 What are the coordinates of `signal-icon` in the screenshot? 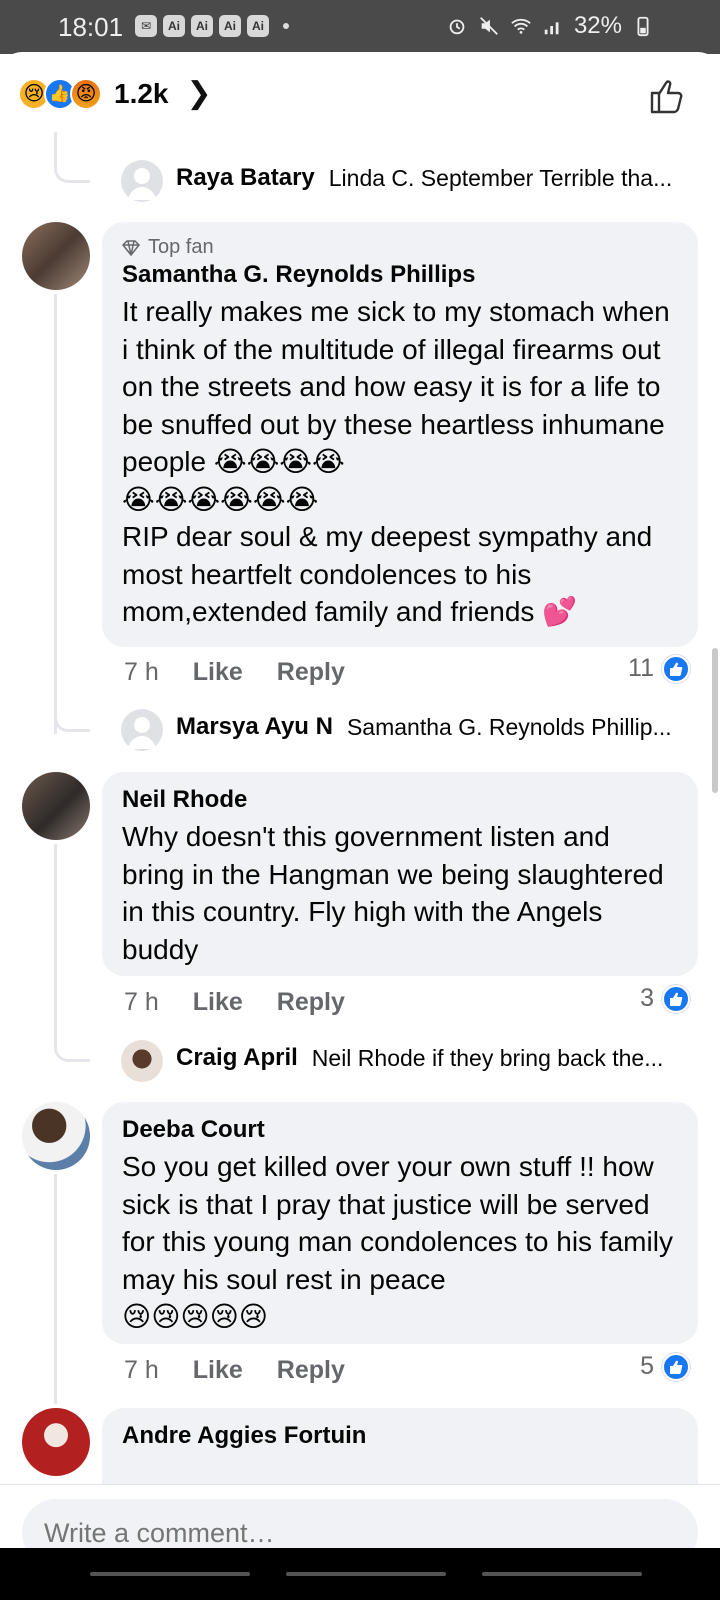 It's located at (551, 28).